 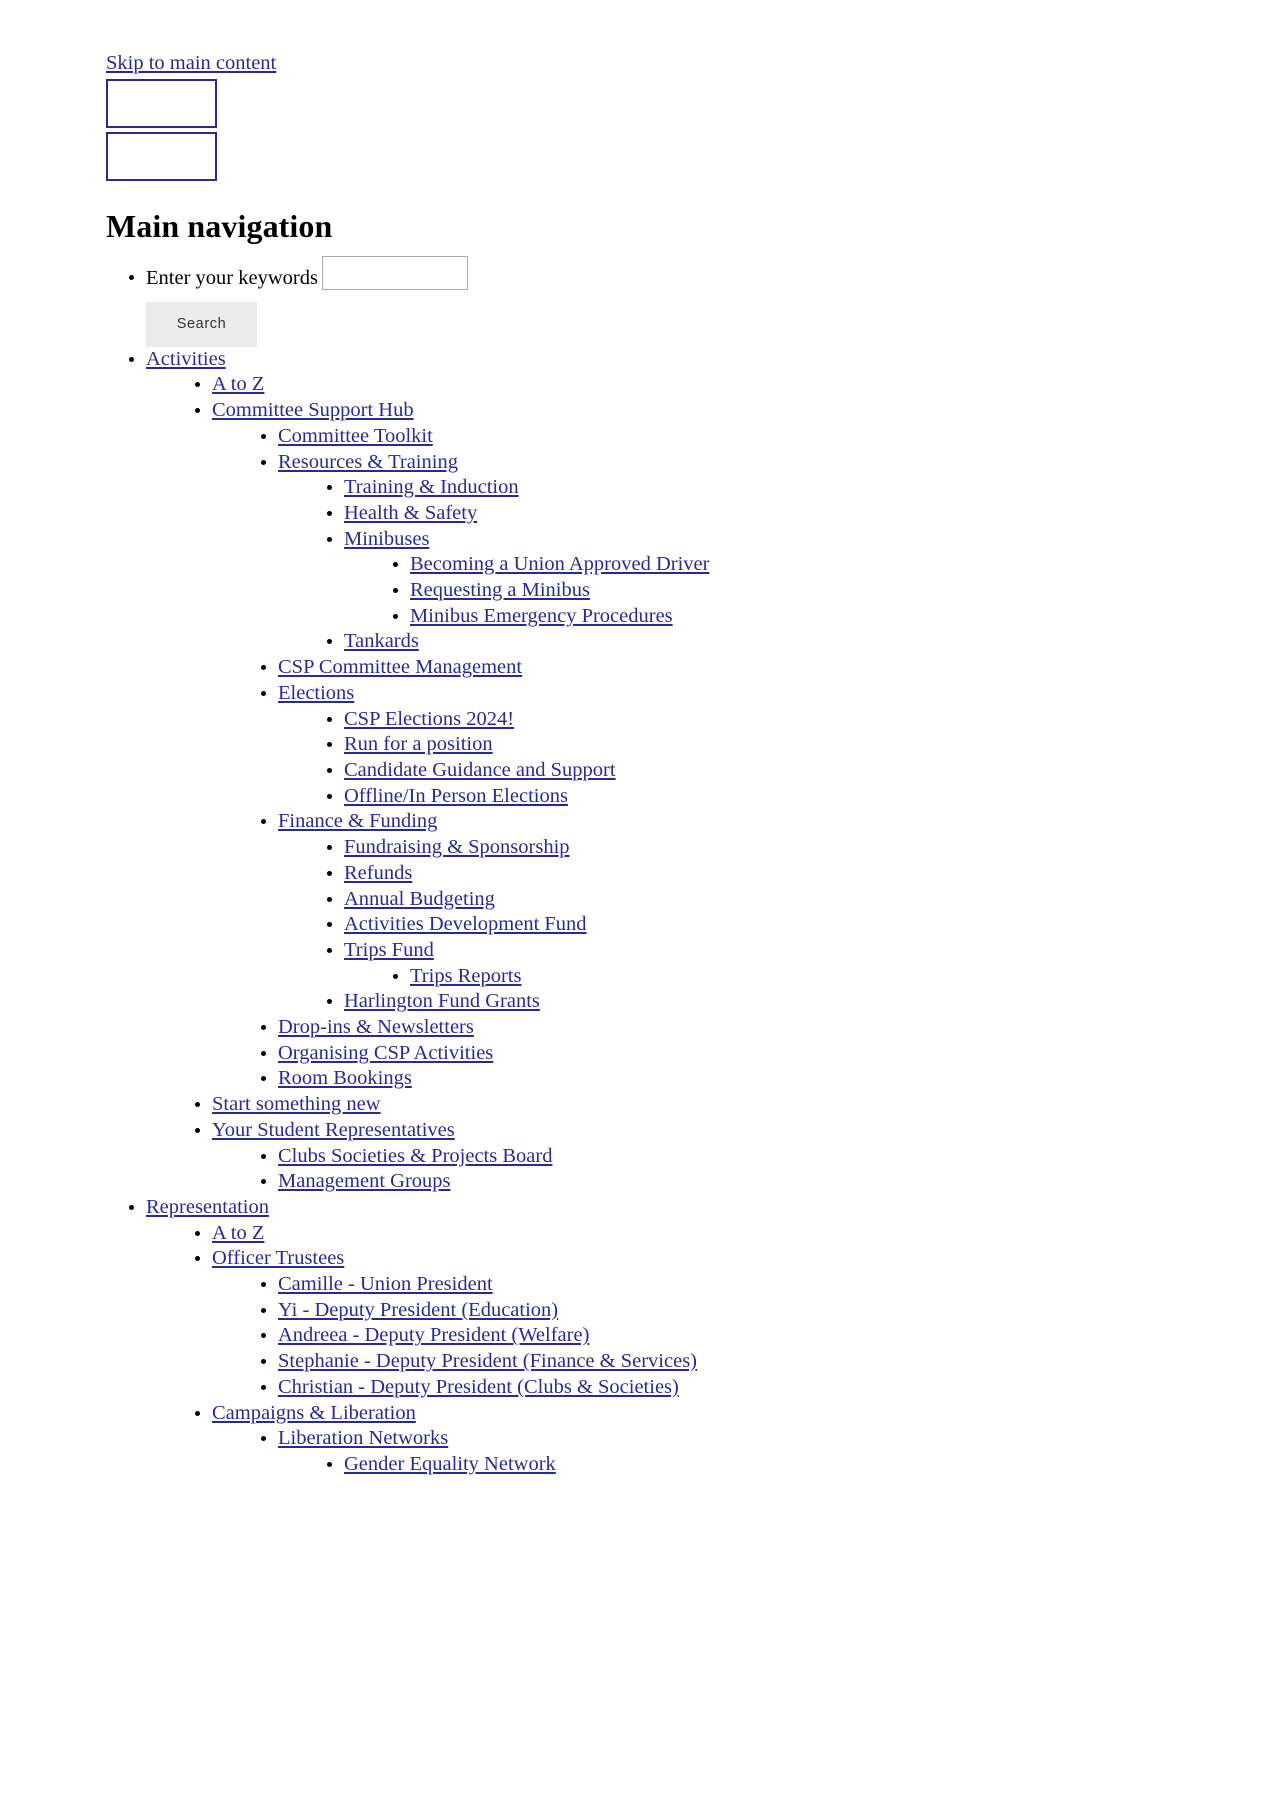 I want to click on nav-link-camille-union-president: Camille - Union President, so click(x=385, y=1284).